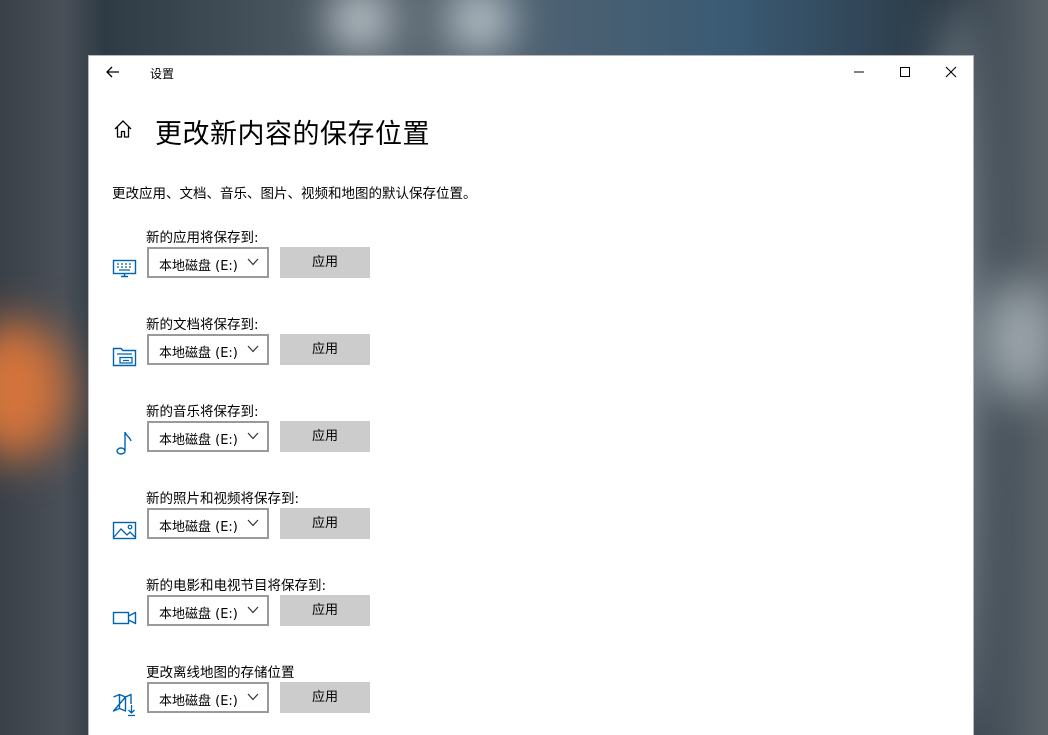 The height and width of the screenshot is (735, 1048). I want to click on apply-button-movies: 应用, so click(325, 610).